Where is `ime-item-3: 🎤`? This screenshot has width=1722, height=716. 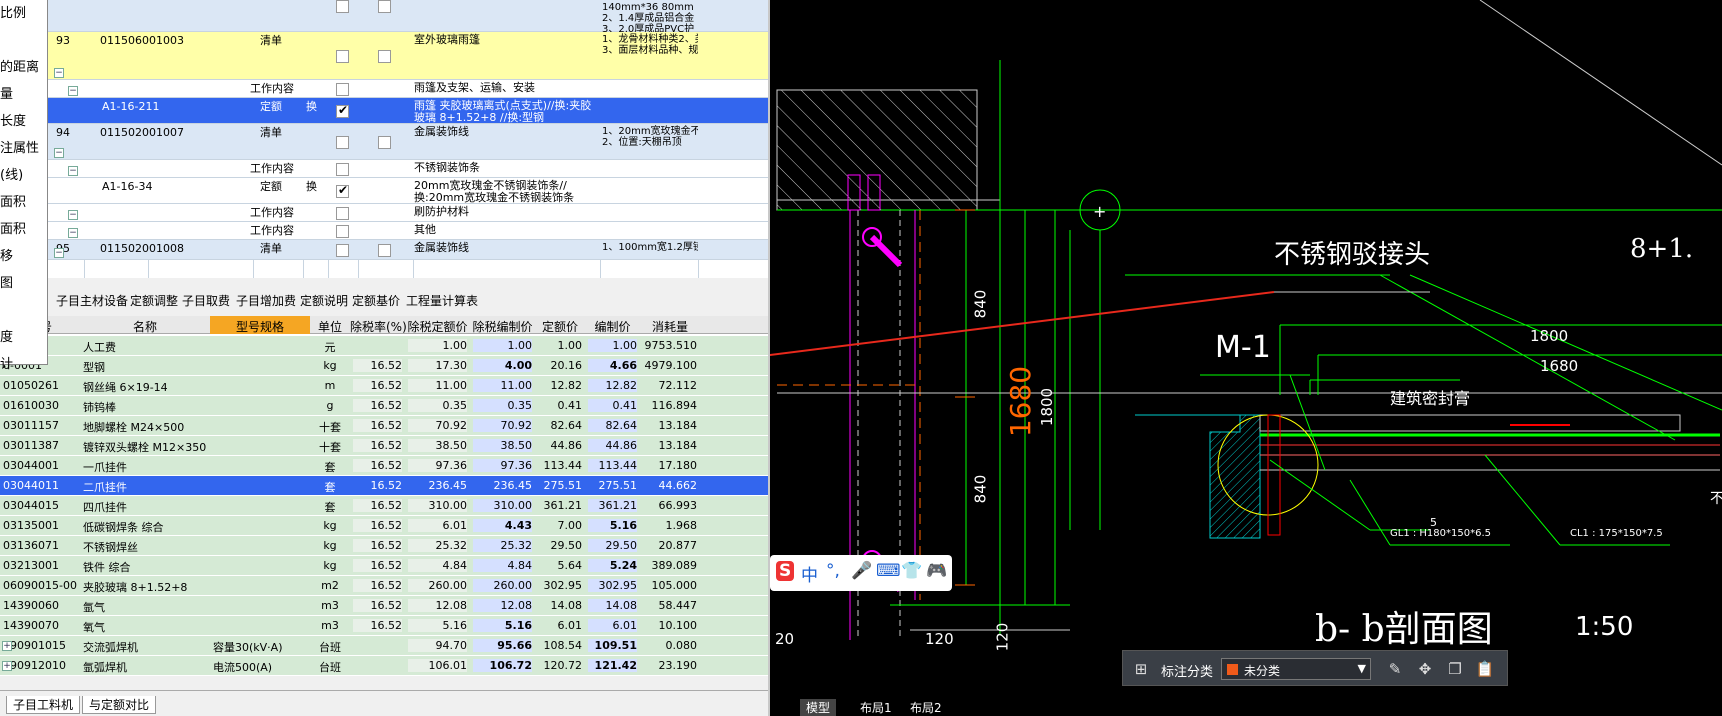
ime-item-3: 🎤 is located at coordinates (861, 571).